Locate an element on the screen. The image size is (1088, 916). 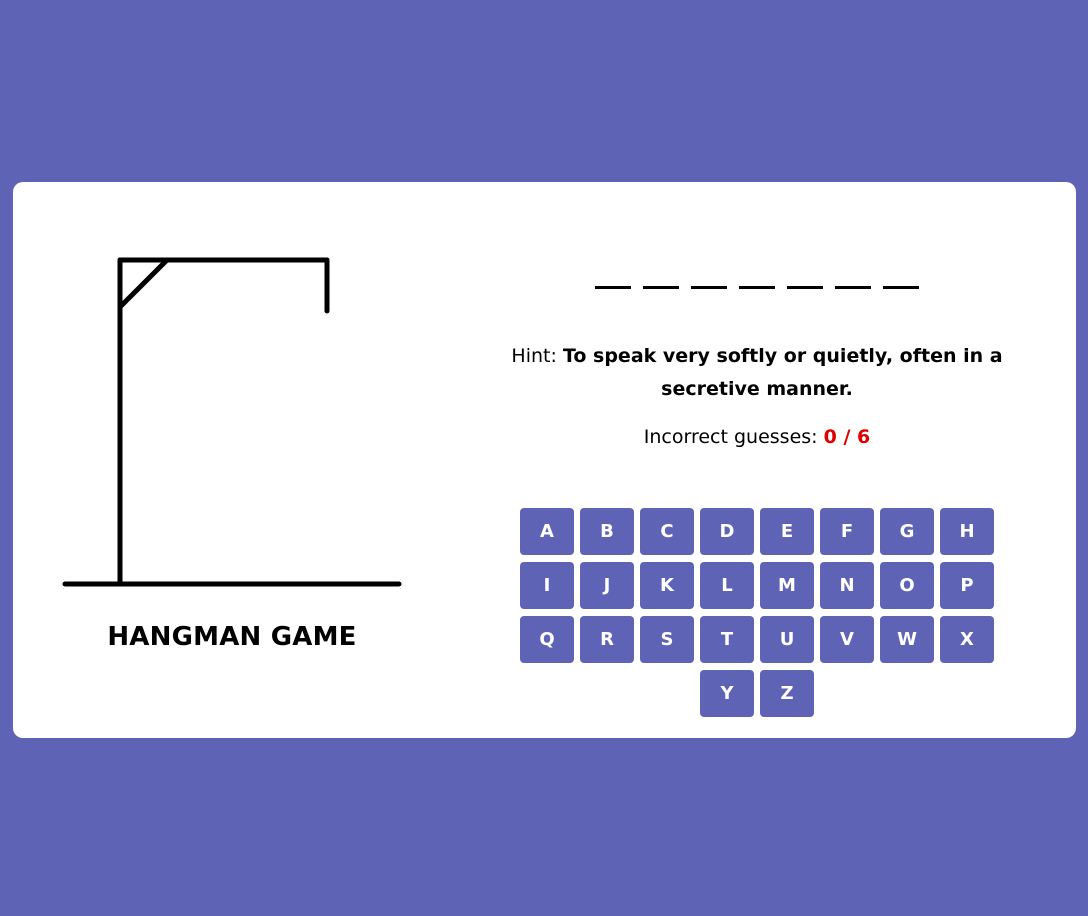
incorrect-guesses-count: 0 / 6 is located at coordinates (847, 437).